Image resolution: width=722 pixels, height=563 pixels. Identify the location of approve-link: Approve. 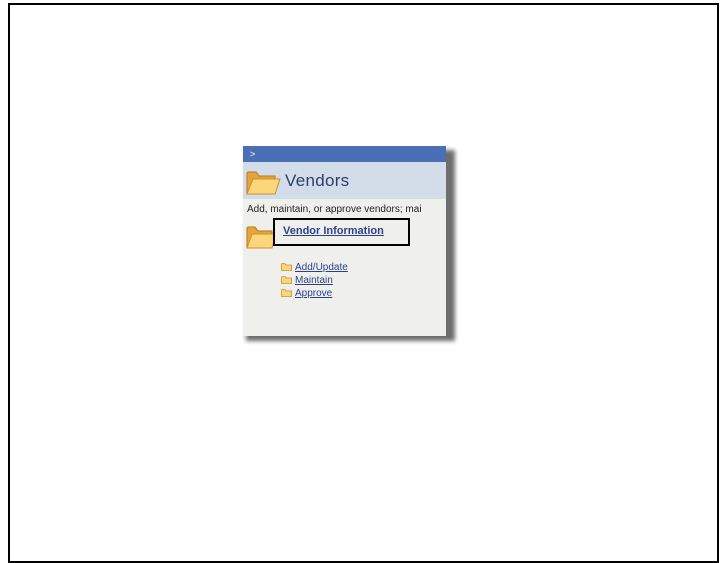
(313, 293).